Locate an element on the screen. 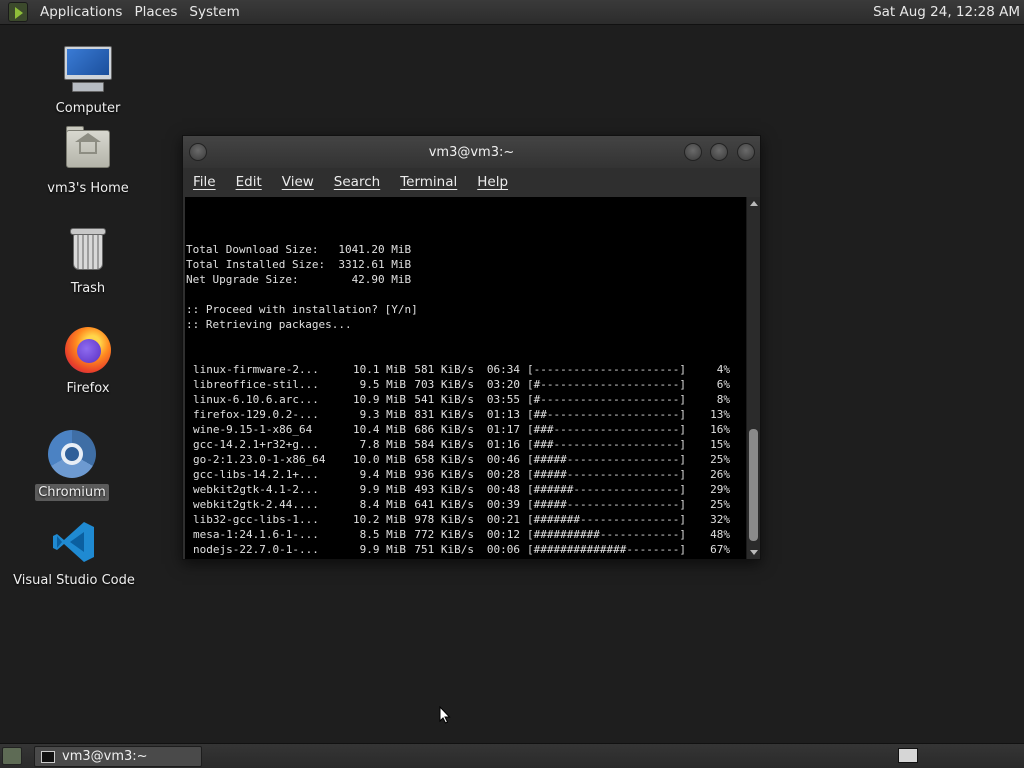 The width and height of the screenshot is (1024, 768). download-rate: 686 KiB/s is located at coordinates (444, 429).